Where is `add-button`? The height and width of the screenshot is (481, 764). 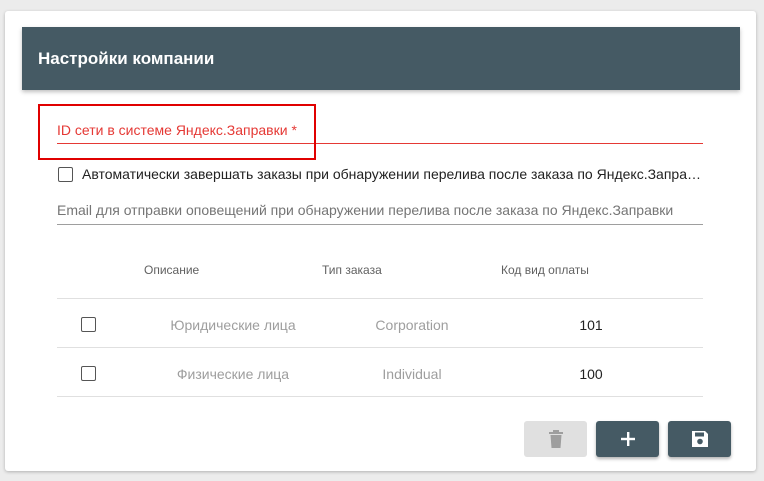 add-button is located at coordinates (627, 439).